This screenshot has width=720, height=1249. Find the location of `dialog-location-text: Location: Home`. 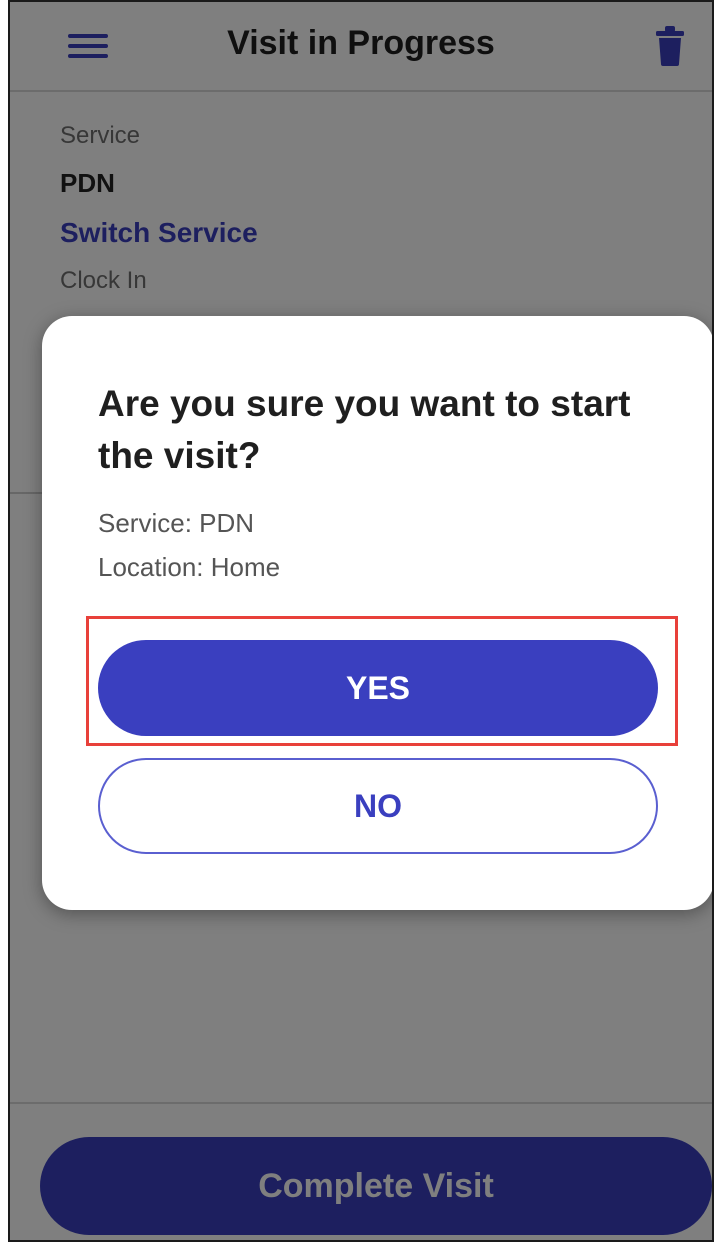

dialog-location-text: Location: Home is located at coordinates (189, 567).